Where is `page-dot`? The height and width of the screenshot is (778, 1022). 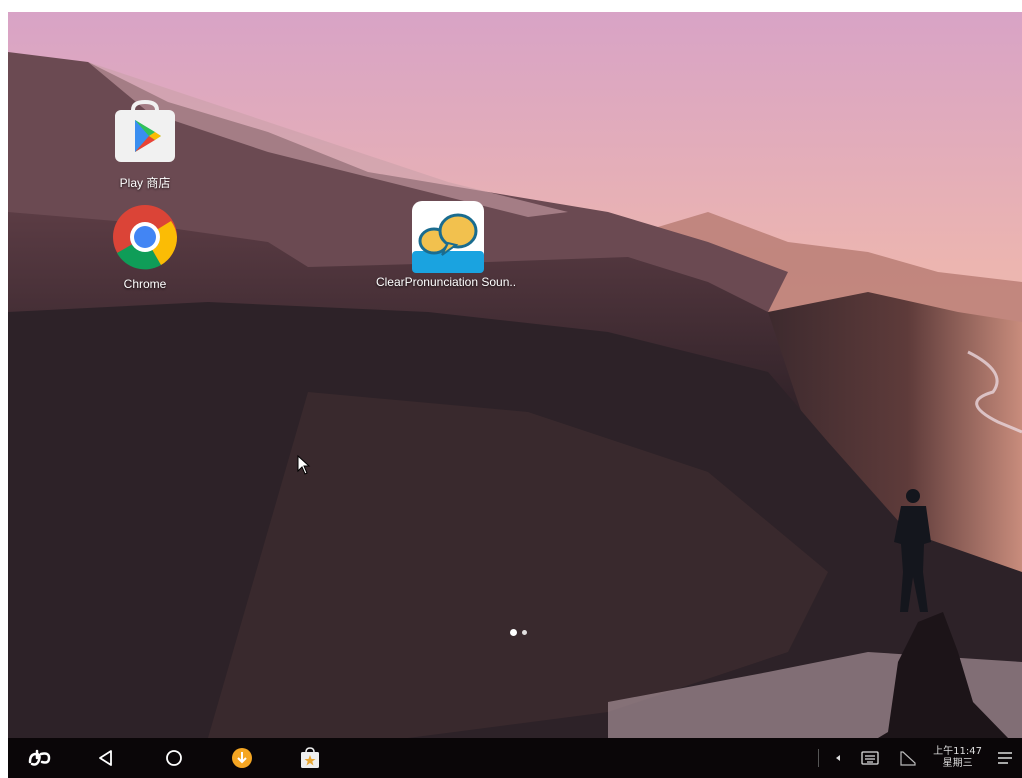 page-dot is located at coordinates (524, 632).